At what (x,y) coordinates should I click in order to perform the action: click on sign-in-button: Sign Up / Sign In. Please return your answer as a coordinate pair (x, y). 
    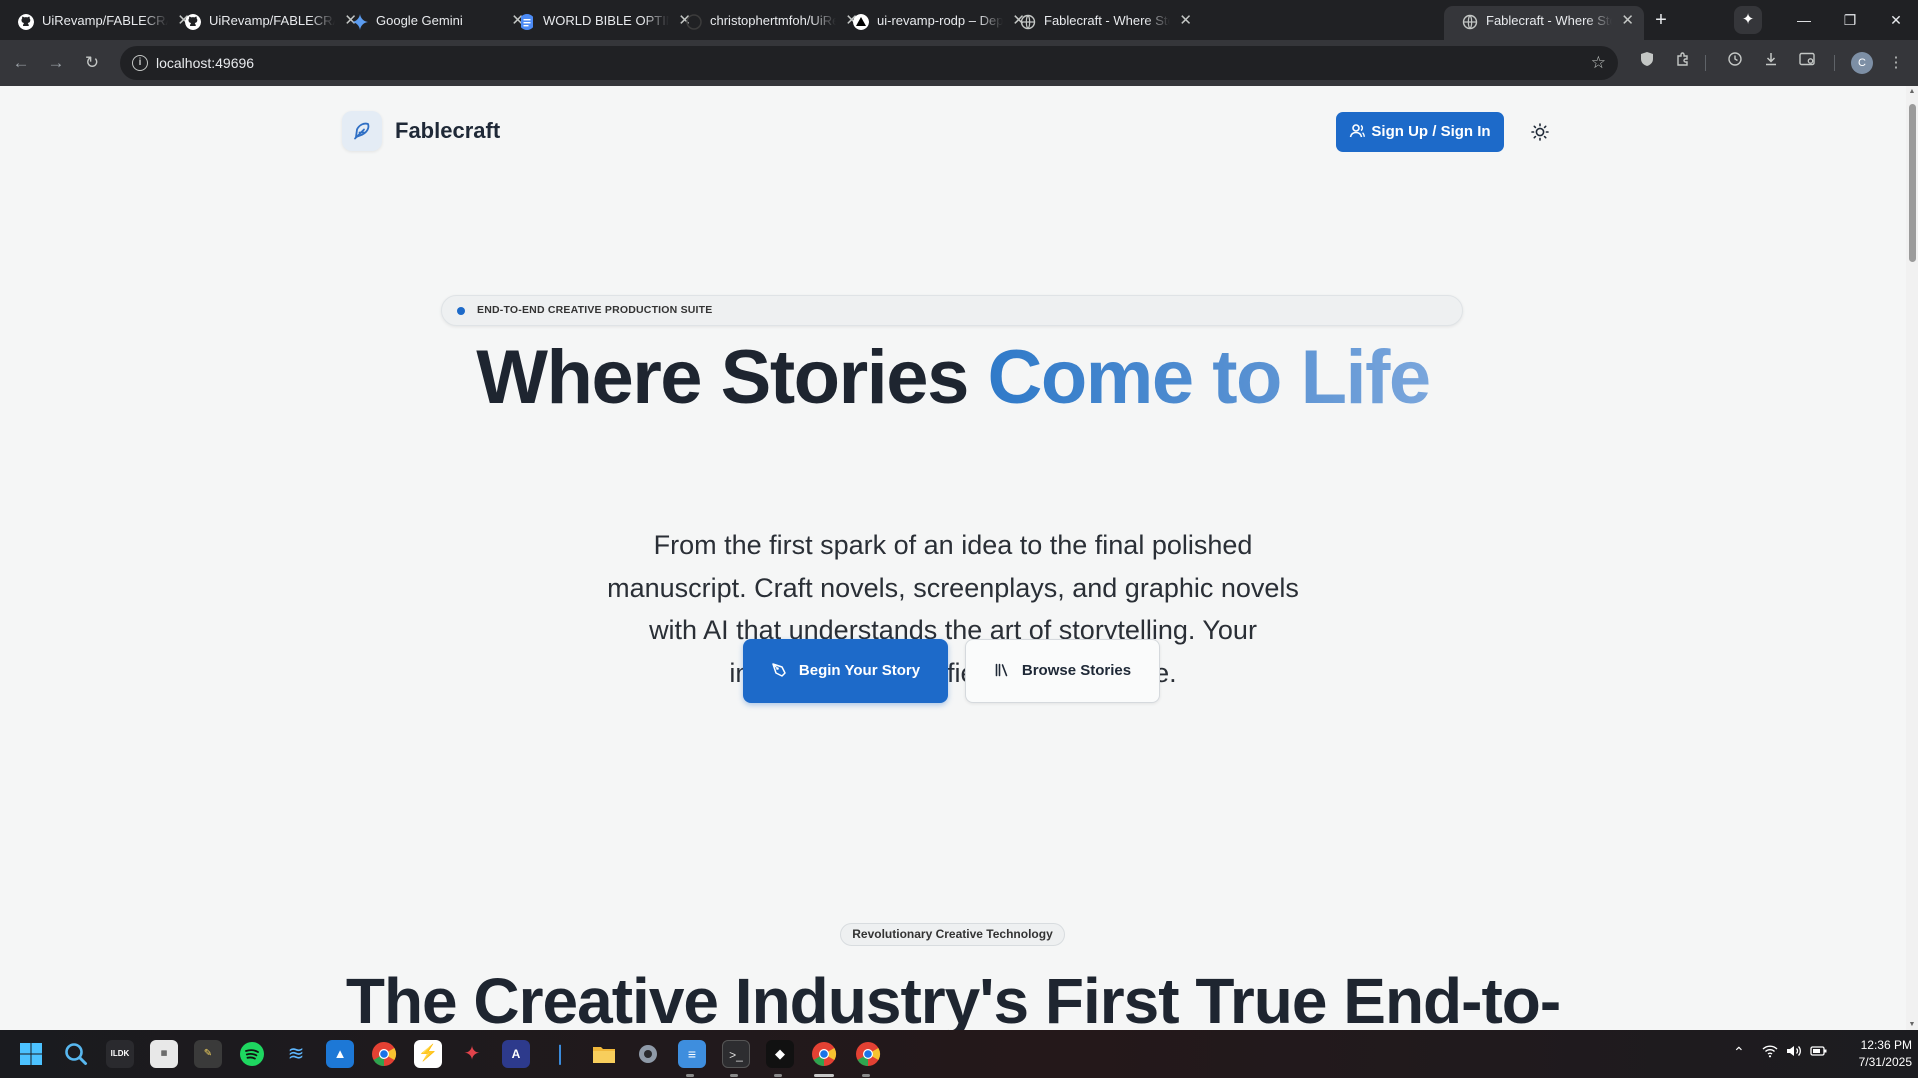
    Looking at the image, I should click on (1420, 132).